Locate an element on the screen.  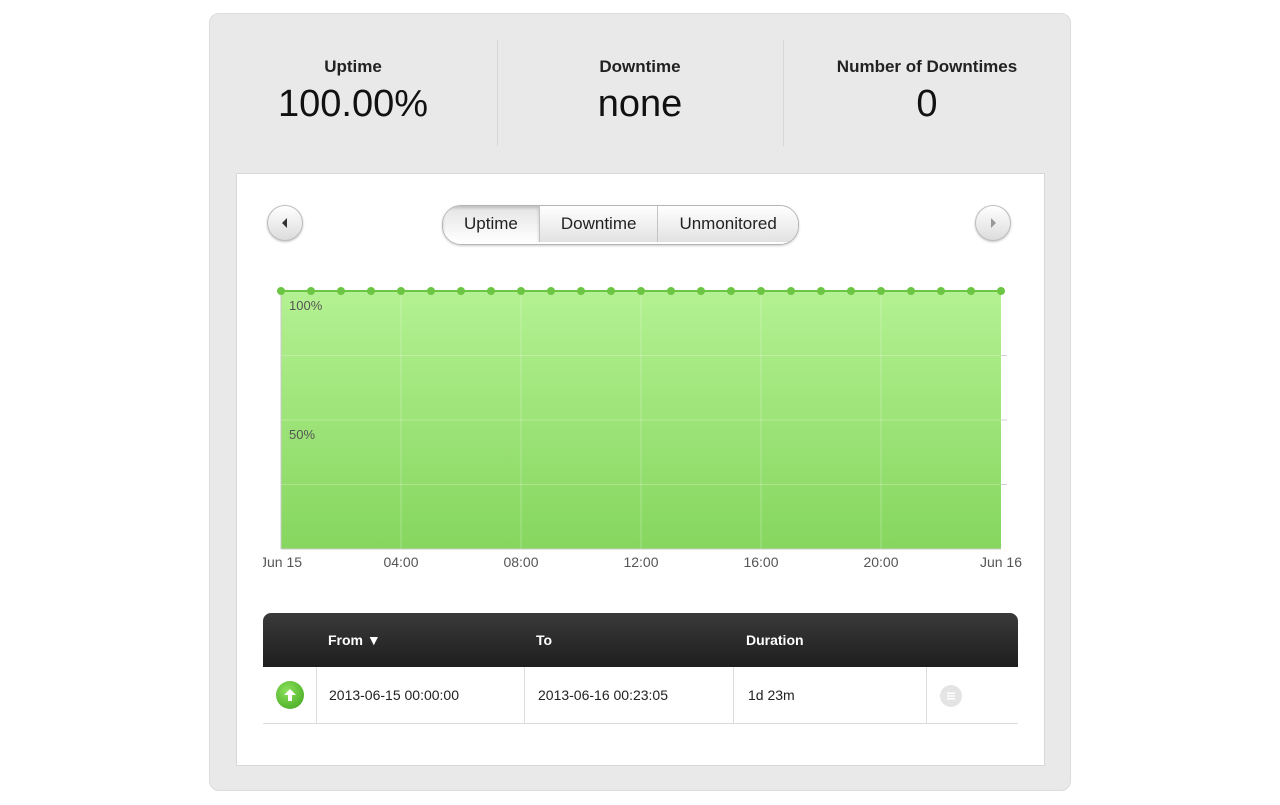
chart-mode-toggle: Uptime Downtime Unmonitored is located at coordinates (620, 225).